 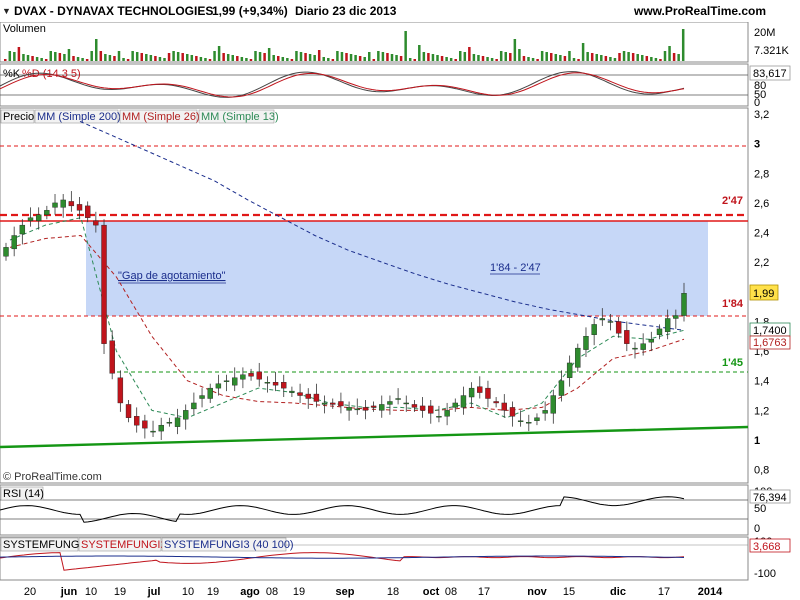 What do you see at coordinates (765, 574) in the screenshot?
I see `fungi-axis-neg100: -100` at bounding box center [765, 574].